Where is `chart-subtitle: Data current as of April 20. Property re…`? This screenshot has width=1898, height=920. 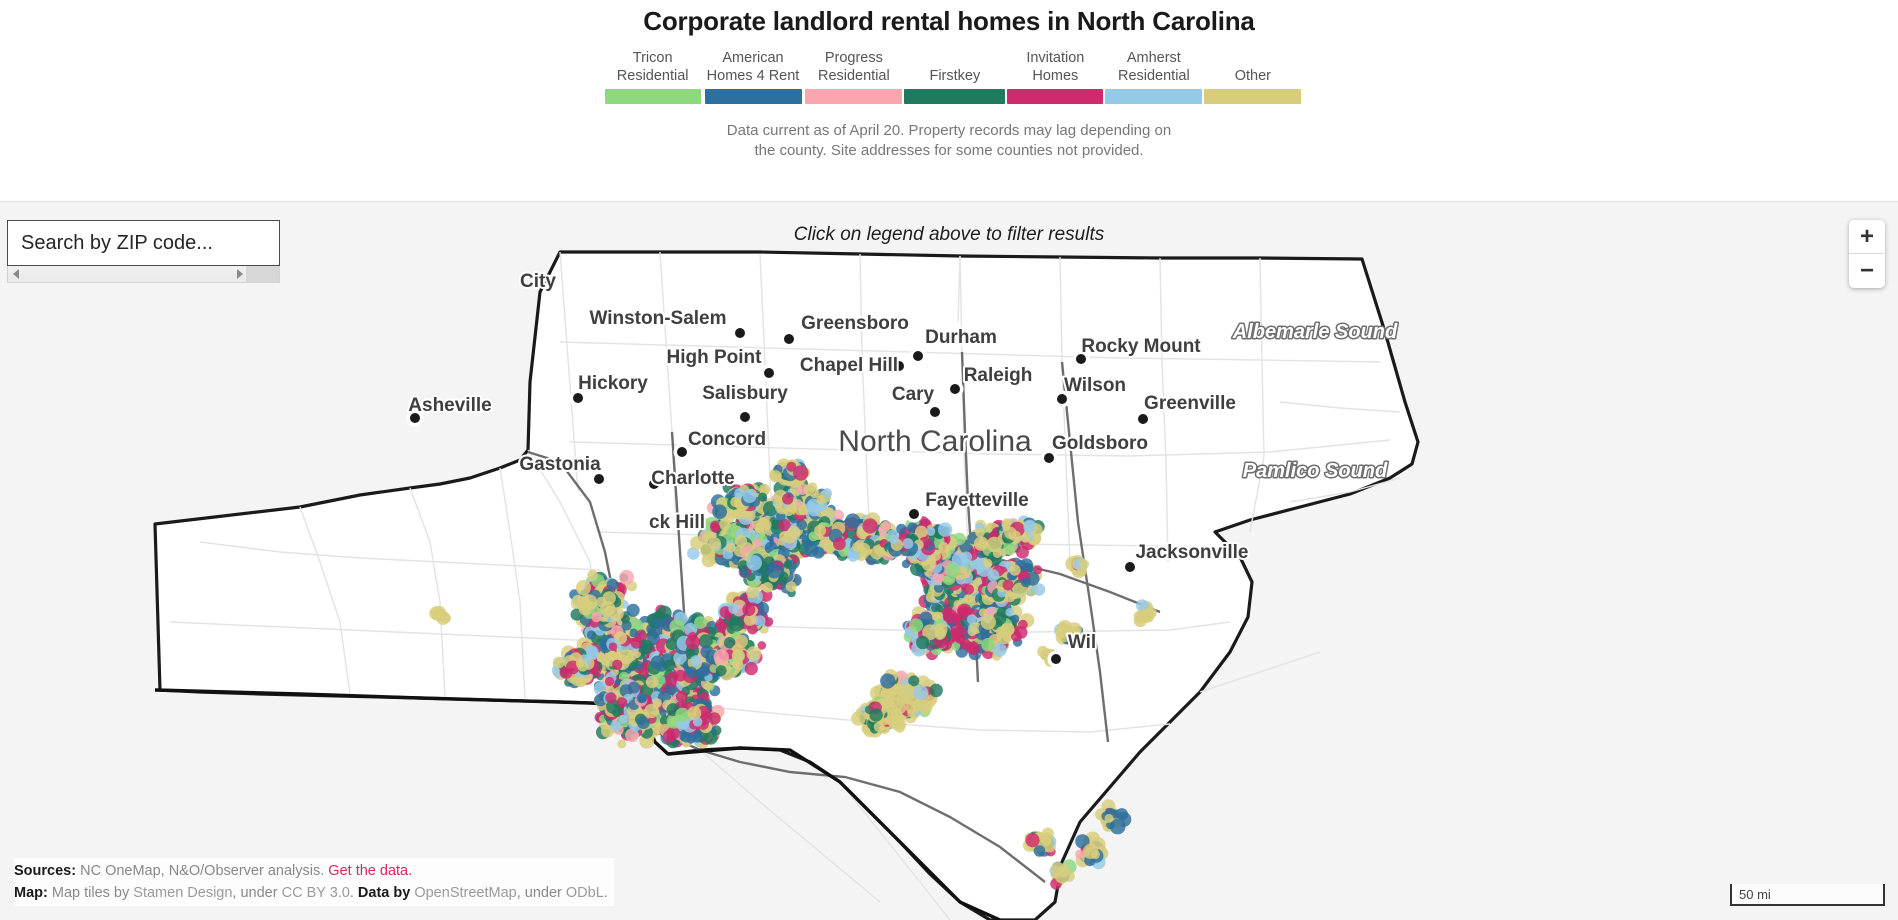
chart-subtitle: Data current as of April 20. Property re… is located at coordinates (949, 140).